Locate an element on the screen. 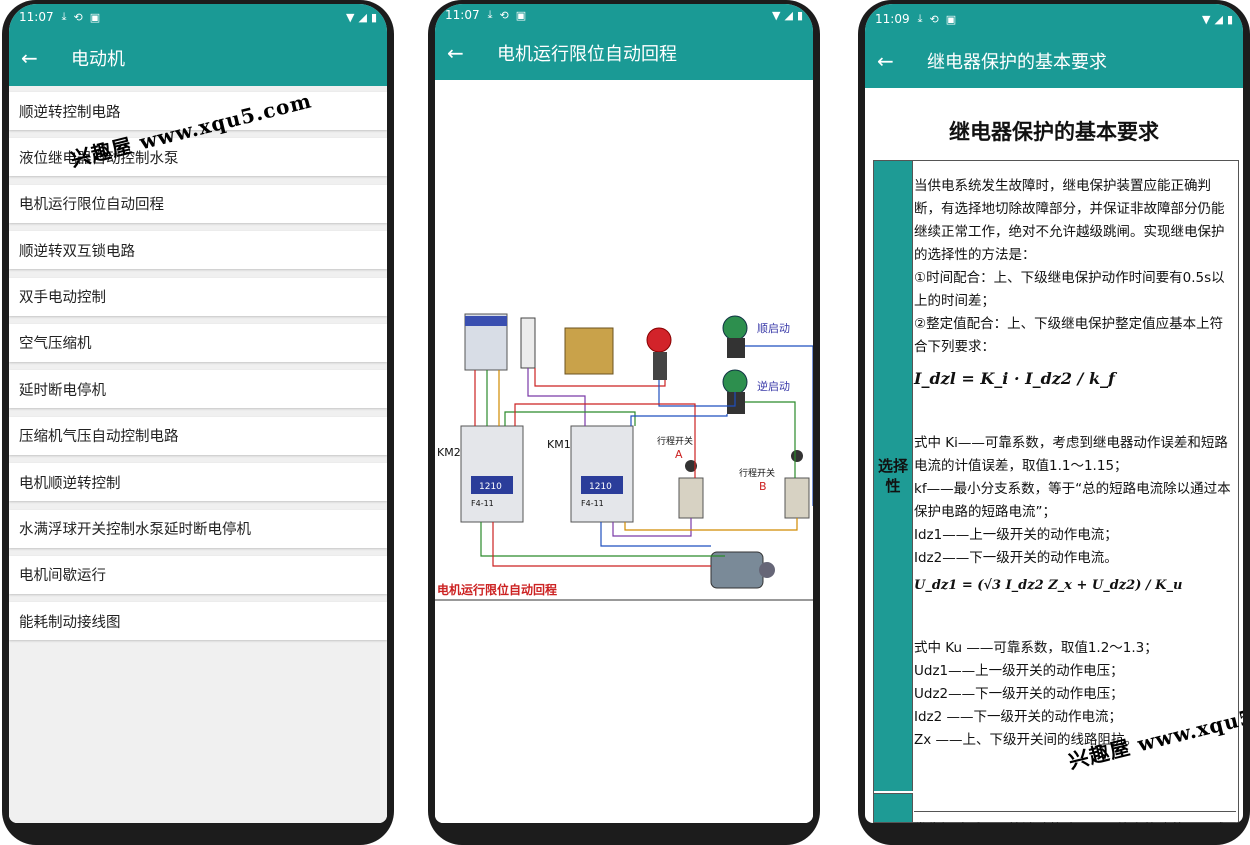 The image size is (1250, 845). list-item: 顺逆转双互锁电路 is located at coordinates (198, 250).